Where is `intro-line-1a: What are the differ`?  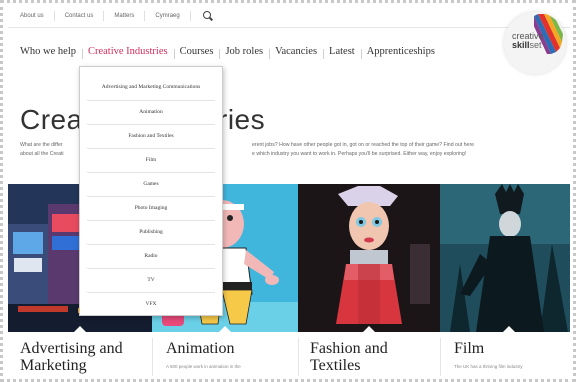
intro-line-1a: What are the differ is located at coordinates (41, 145).